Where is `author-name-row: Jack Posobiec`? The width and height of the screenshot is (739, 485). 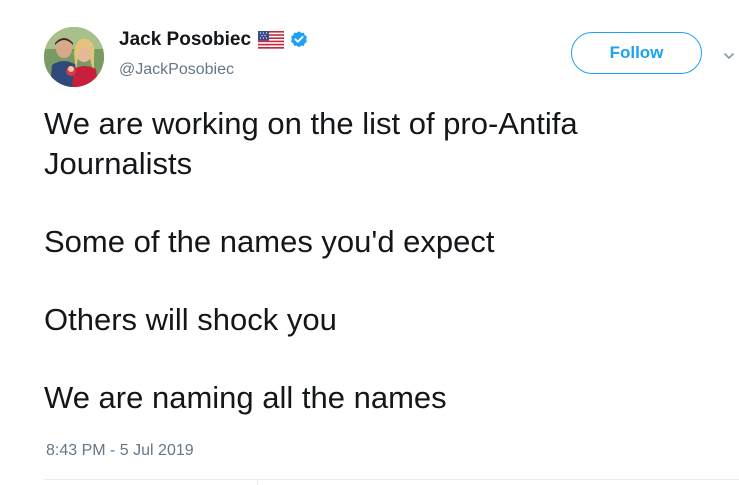 author-name-row: Jack Posobiec is located at coordinates (214, 40).